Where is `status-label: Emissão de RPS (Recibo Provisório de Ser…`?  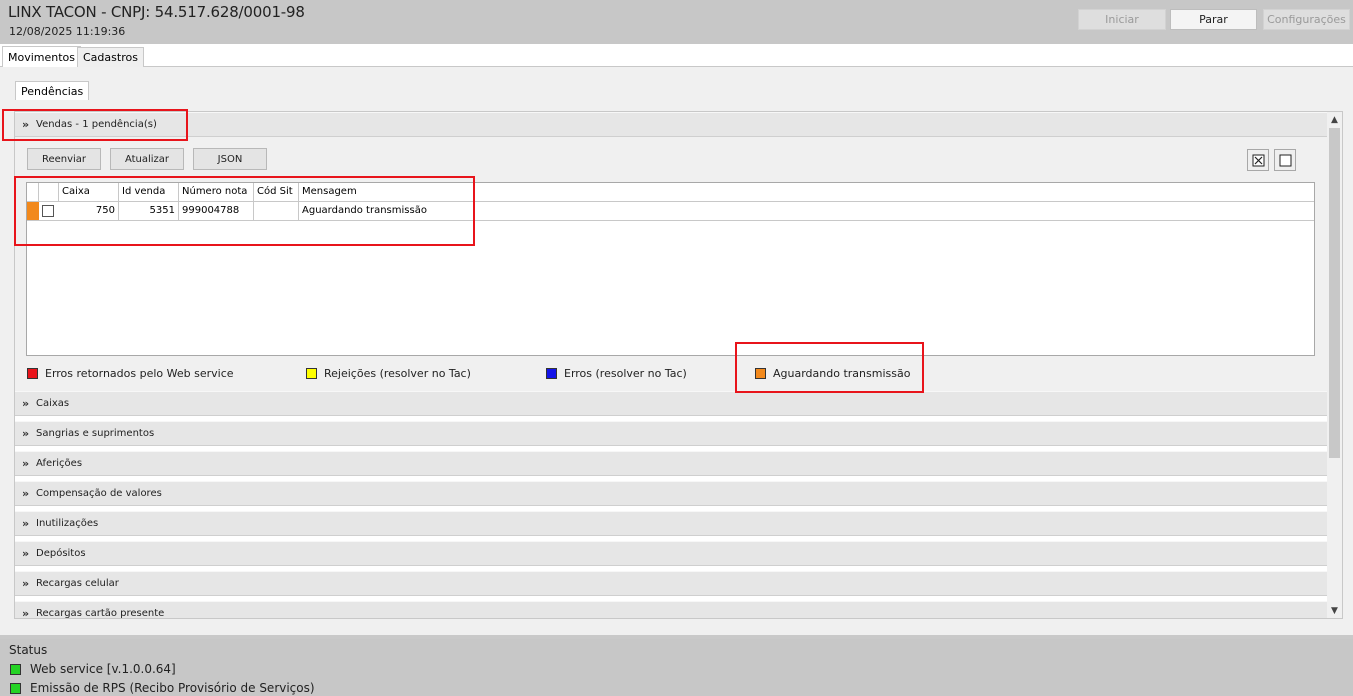
status-label: Emissão de RPS (Recibo Provisório de Ser… is located at coordinates (172, 688).